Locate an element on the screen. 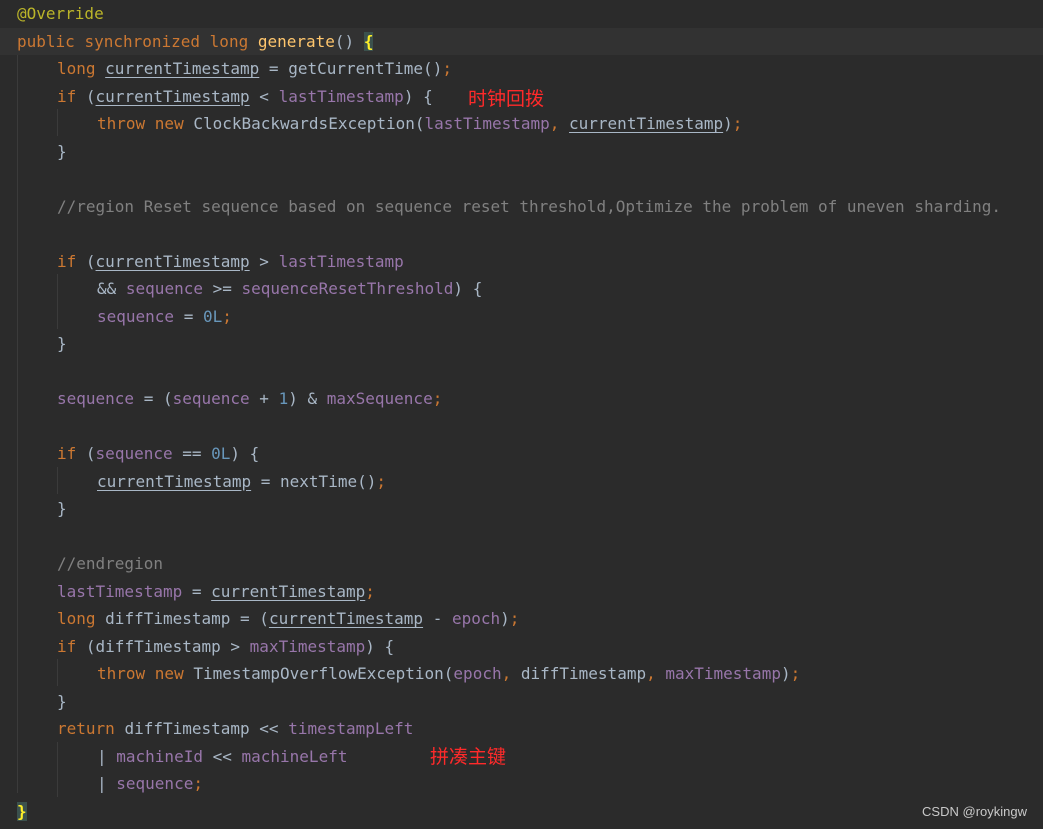  code-line: lastTimestamp = currentTimestamp; is located at coordinates (521, 591).